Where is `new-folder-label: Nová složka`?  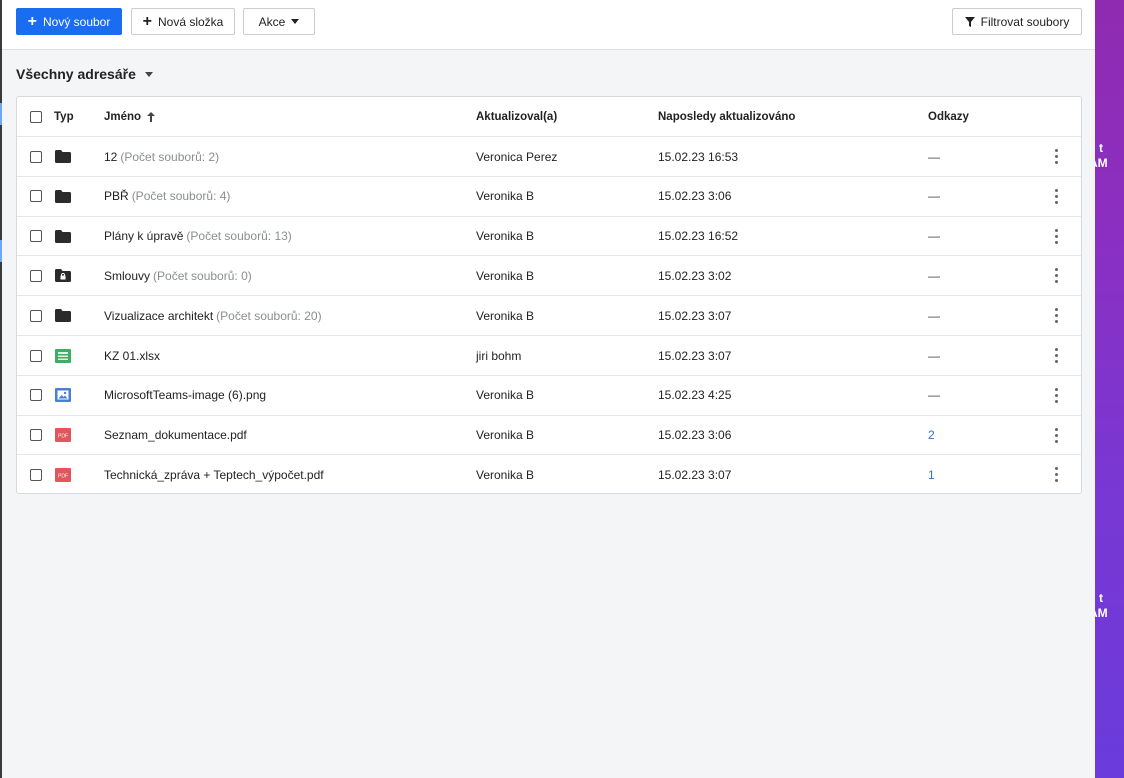
new-folder-label: Nová složka is located at coordinates (190, 21).